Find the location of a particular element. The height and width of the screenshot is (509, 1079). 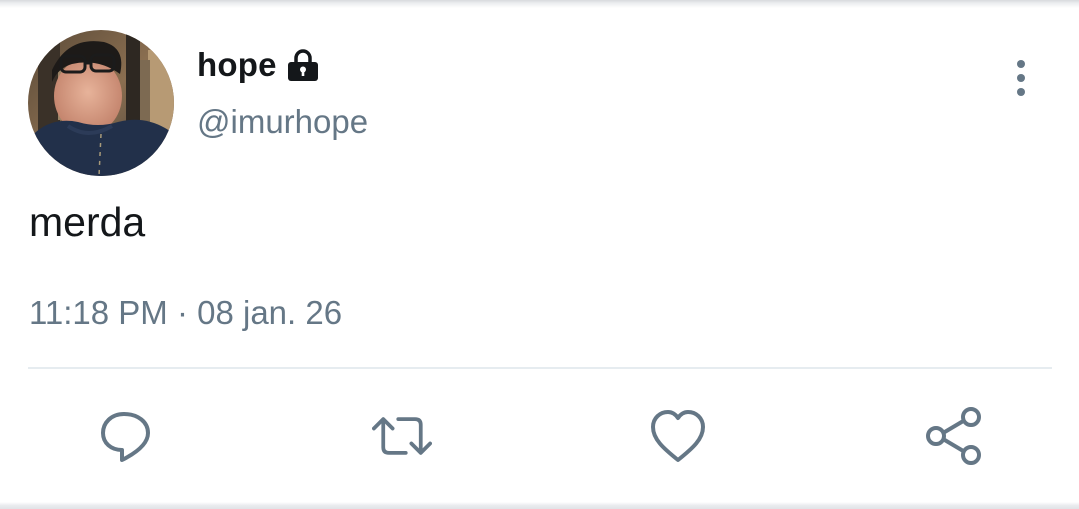

author-handle: @imurhope is located at coordinates (282, 122).